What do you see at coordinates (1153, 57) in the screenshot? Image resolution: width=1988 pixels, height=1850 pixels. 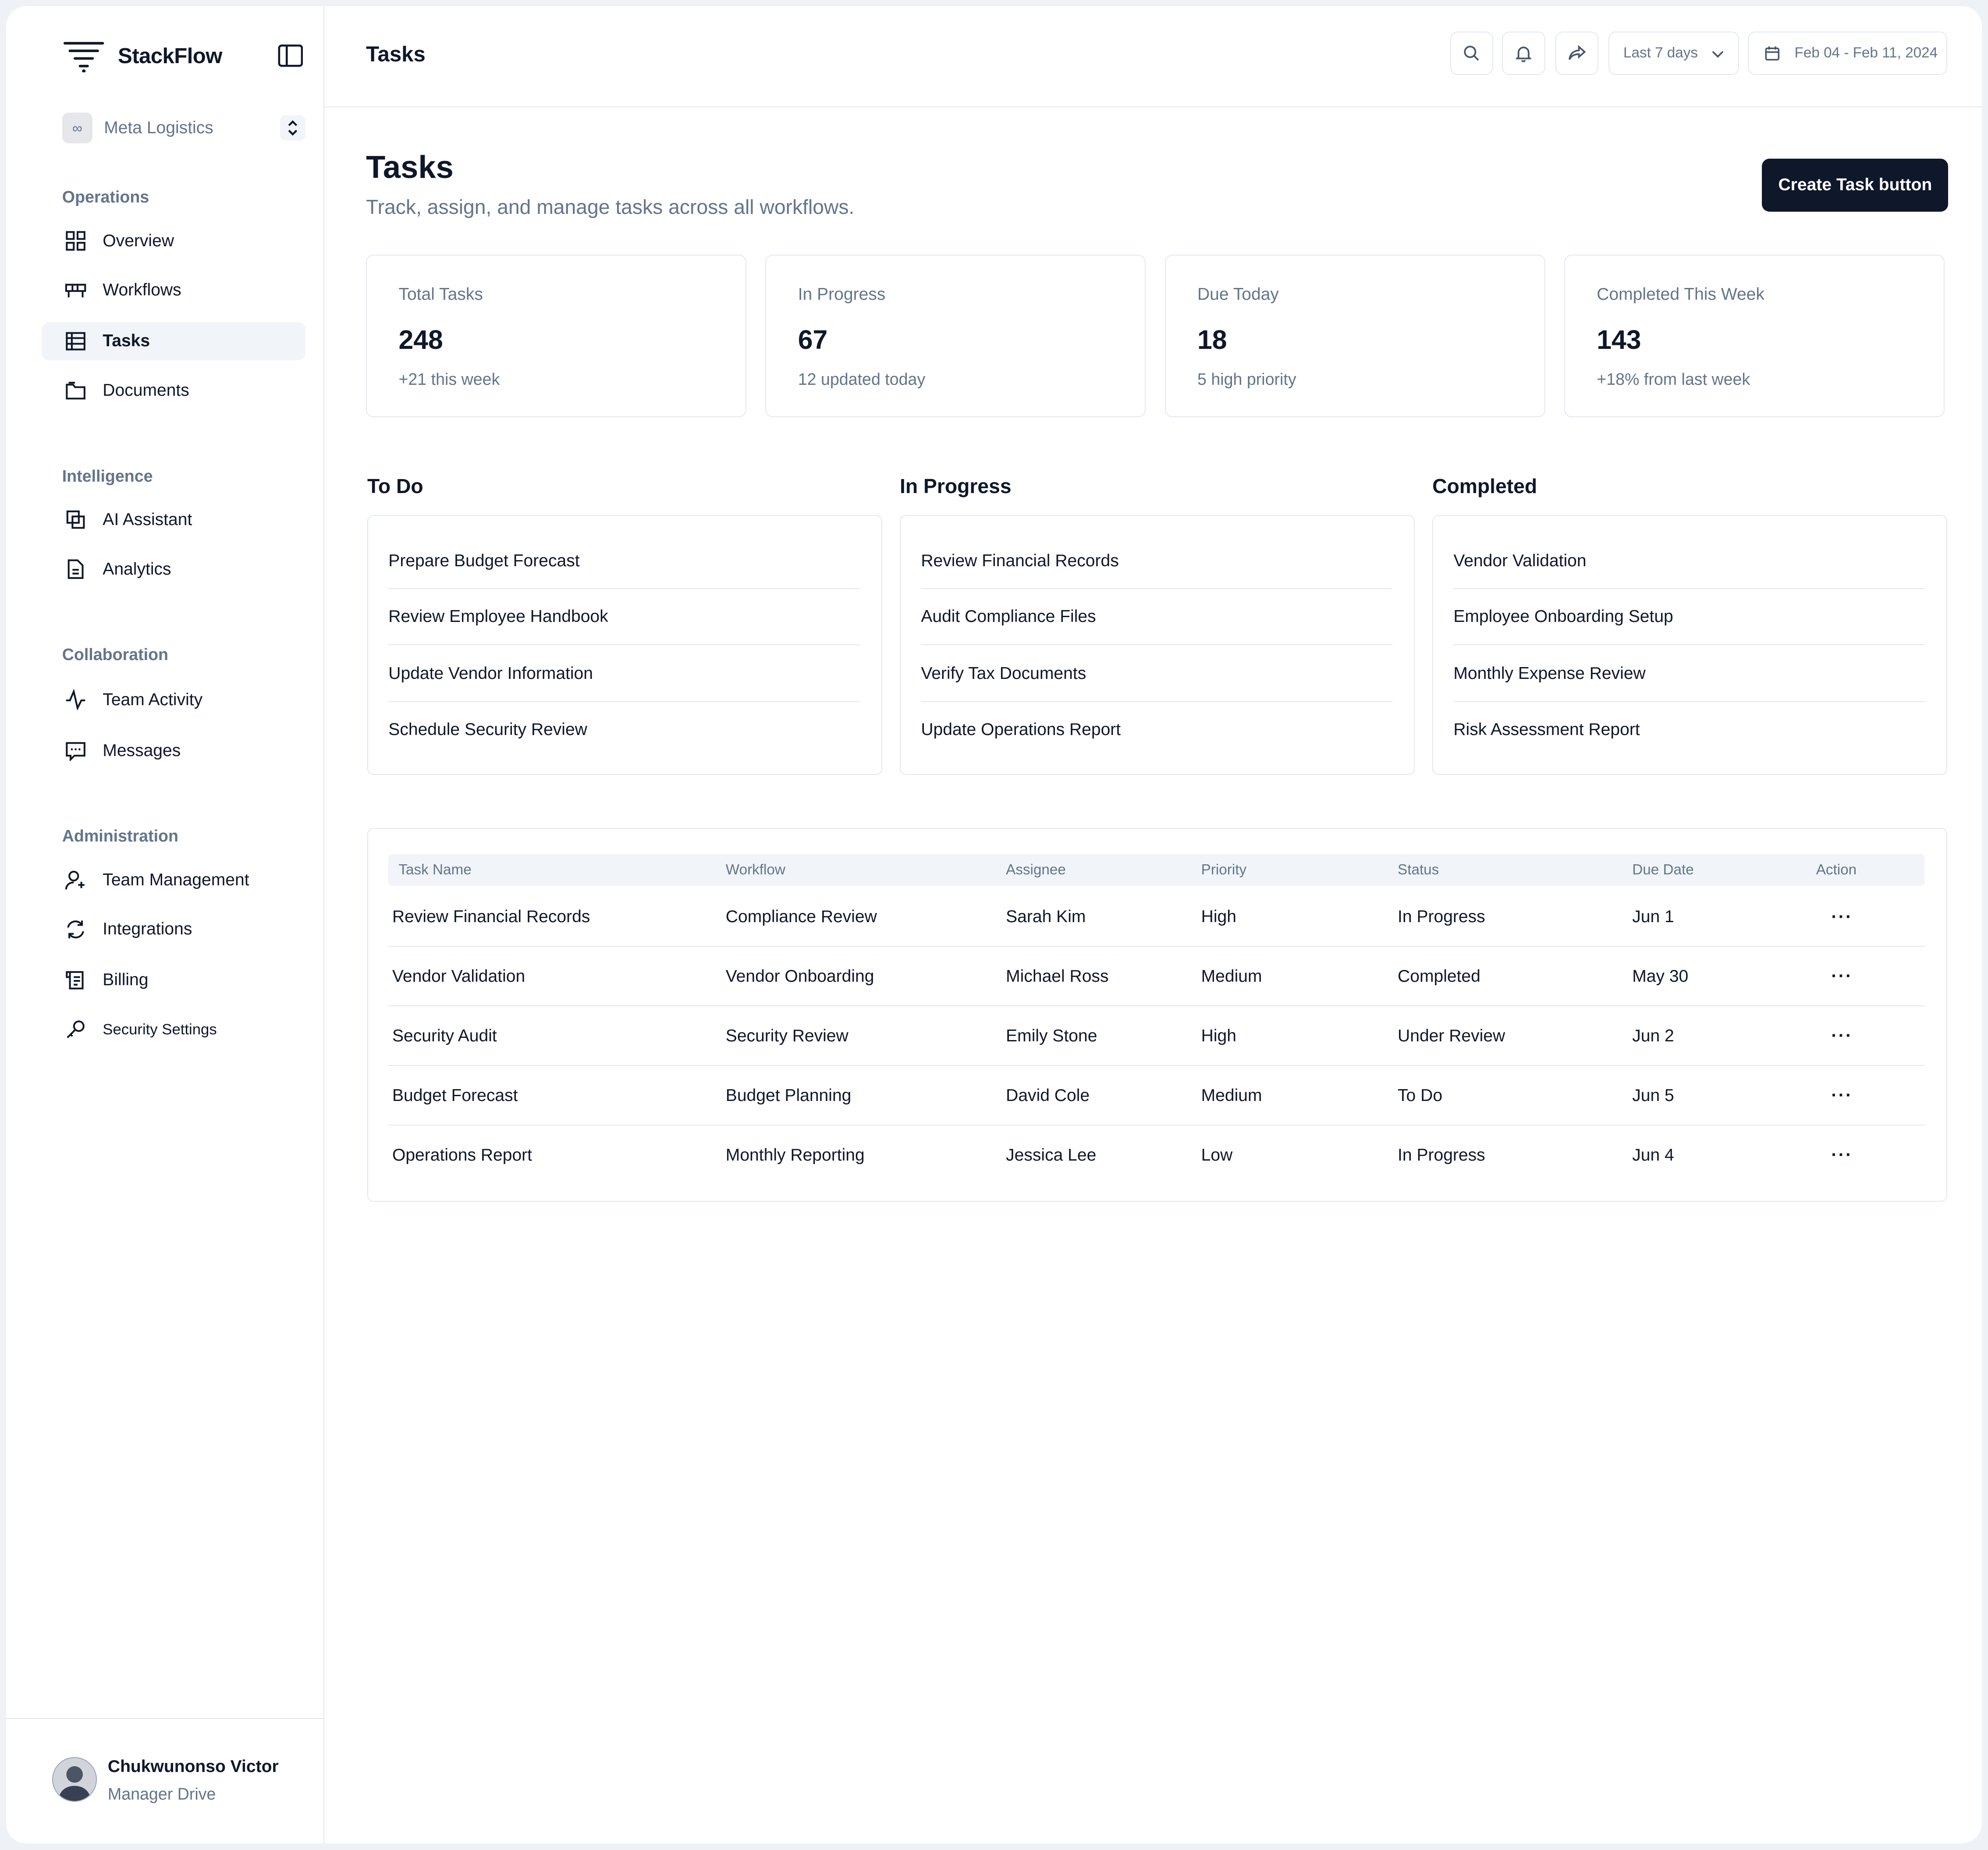 I see `top-bar: Tasks Last 7 days Feb 04 - Feb 11, 2024` at bounding box center [1153, 57].